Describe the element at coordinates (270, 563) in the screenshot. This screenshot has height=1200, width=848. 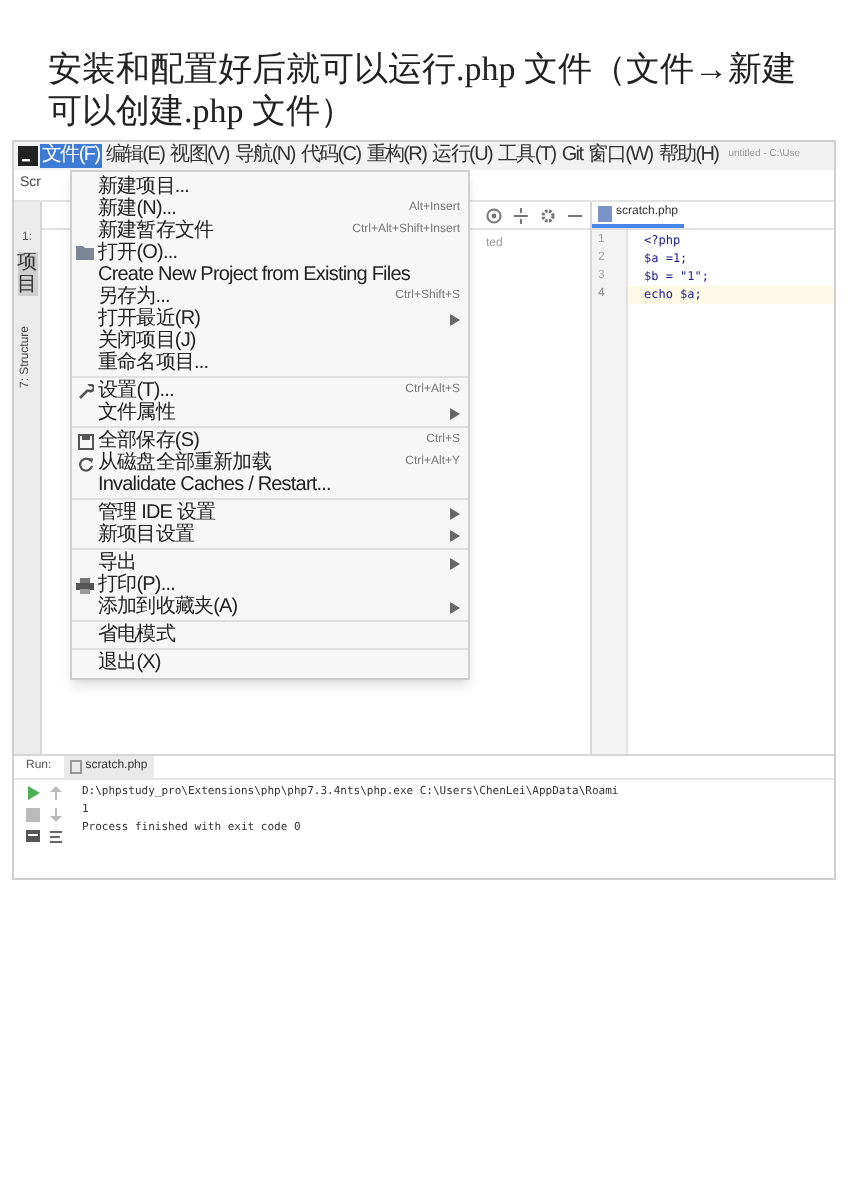
I see `menu-item: 导出` at that location.